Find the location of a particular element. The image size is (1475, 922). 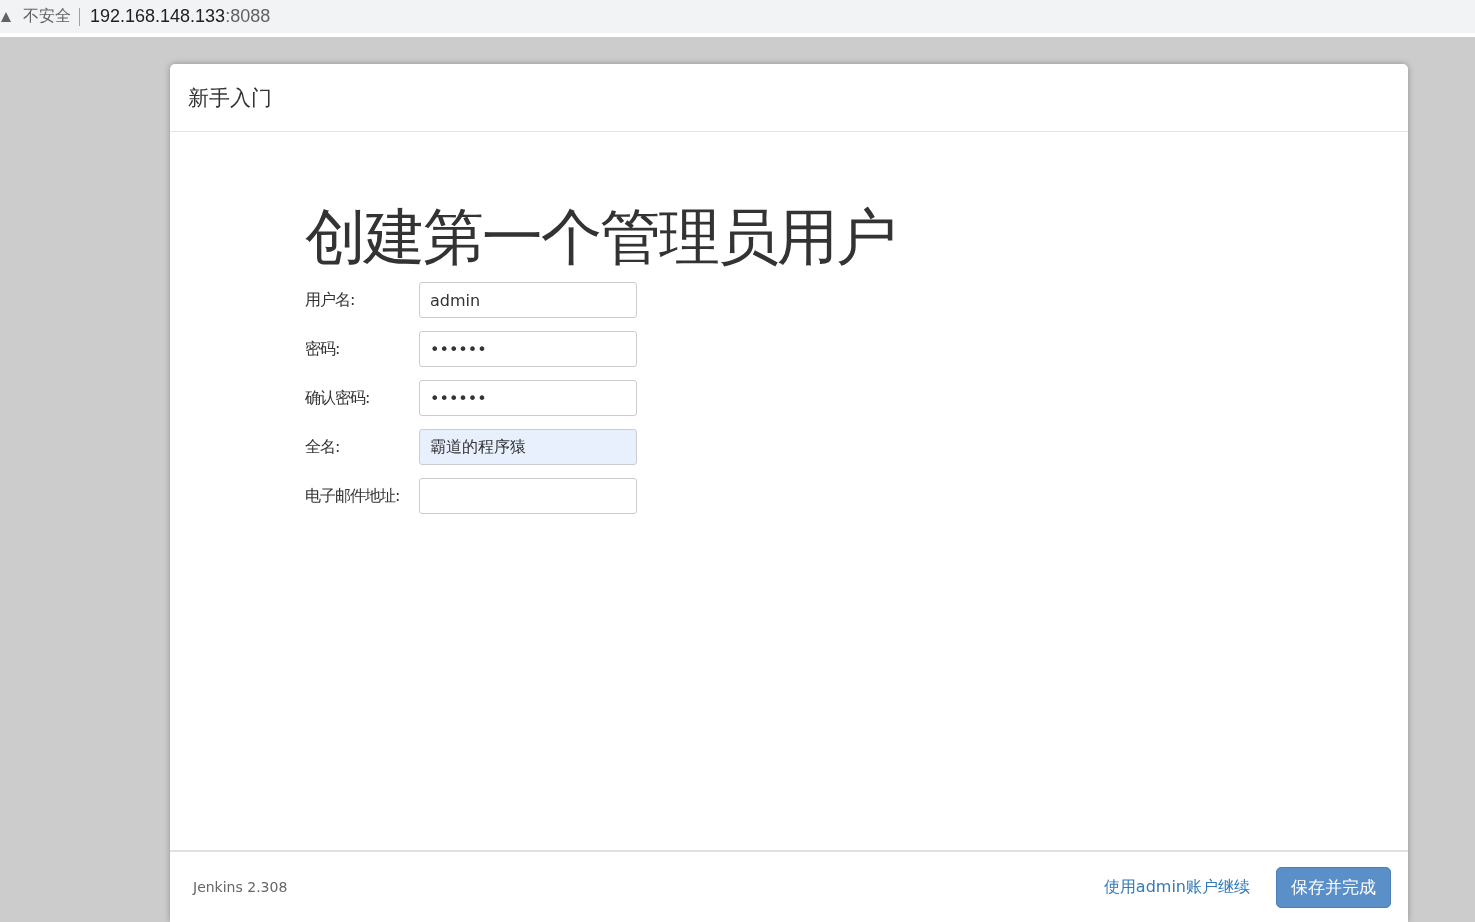

url-text: 192.168.148.133:8088 is located at coordinates (180, 16).